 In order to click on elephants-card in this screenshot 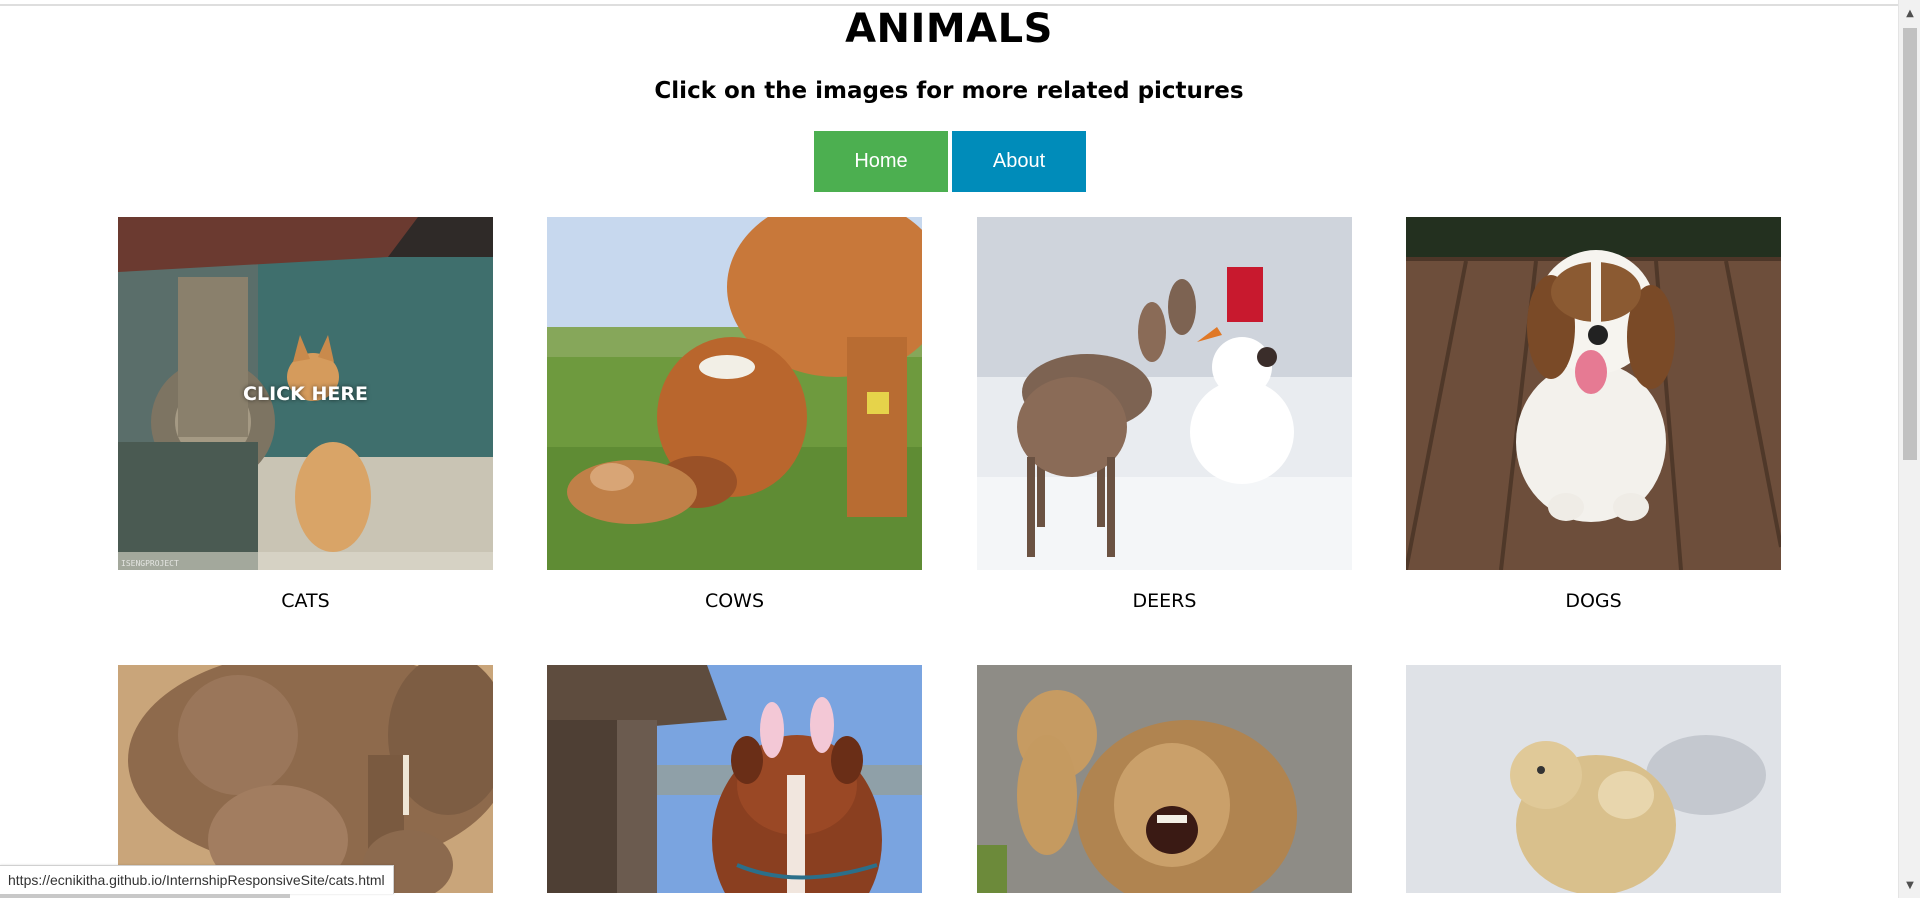, I will do `click(305, 779)`.